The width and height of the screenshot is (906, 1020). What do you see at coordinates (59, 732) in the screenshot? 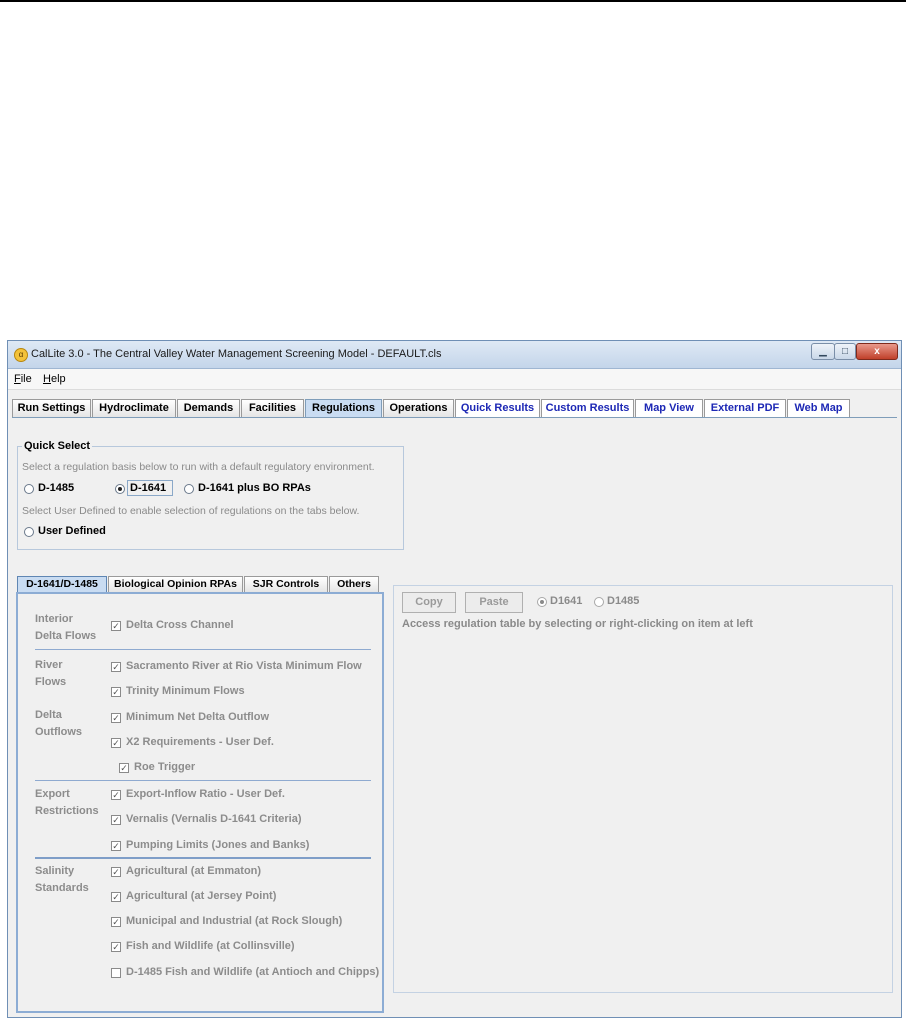
I see `group-label-line: Outflows` at bounding box center [59, 732].